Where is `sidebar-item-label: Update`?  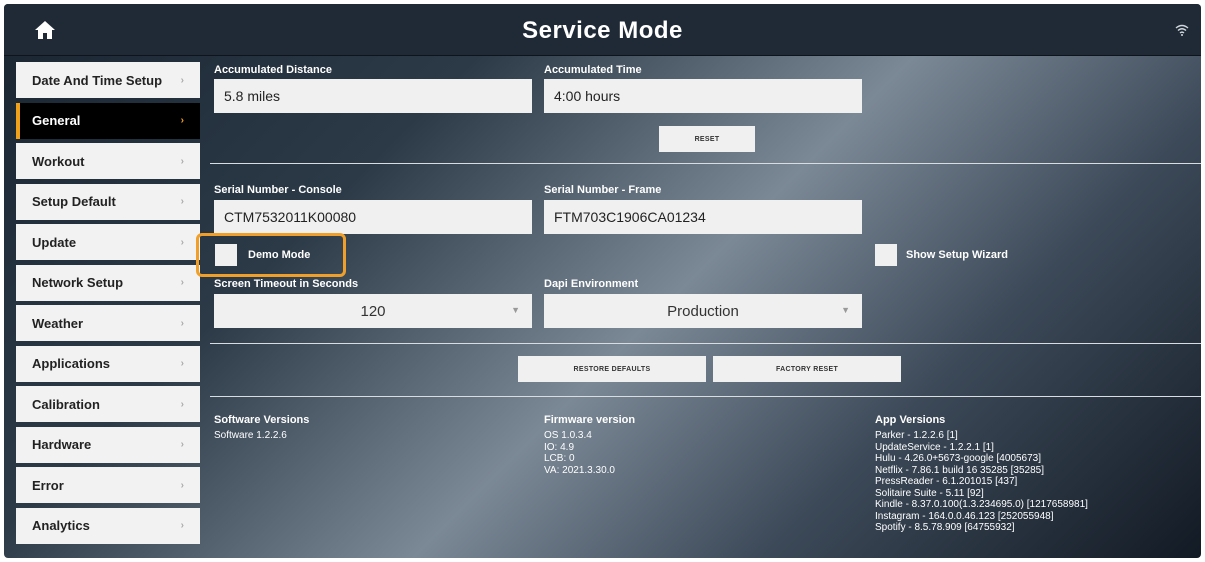 sidebar-item-label: Update is located at coordinates (54, 242).